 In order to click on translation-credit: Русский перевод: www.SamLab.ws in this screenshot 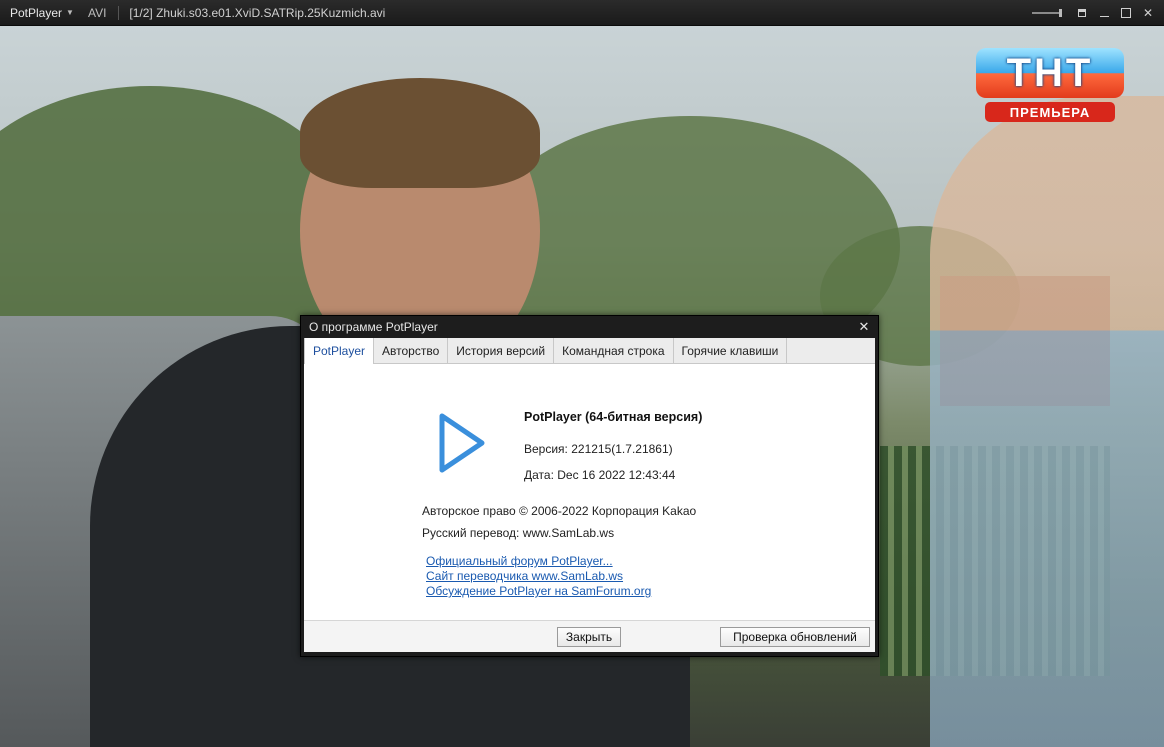, I will do `click(518, 533)`.